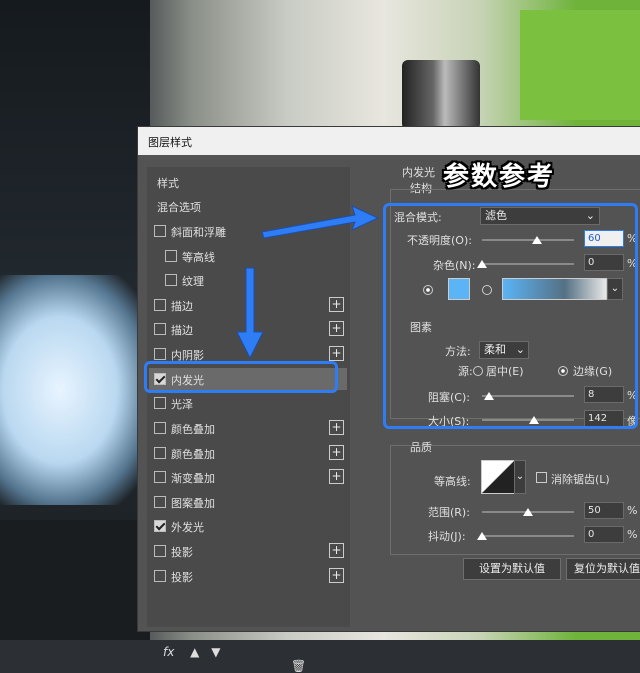 This screenshot has height=673, width=640. I want to click on arrow-down-icon, so click(250, 313).